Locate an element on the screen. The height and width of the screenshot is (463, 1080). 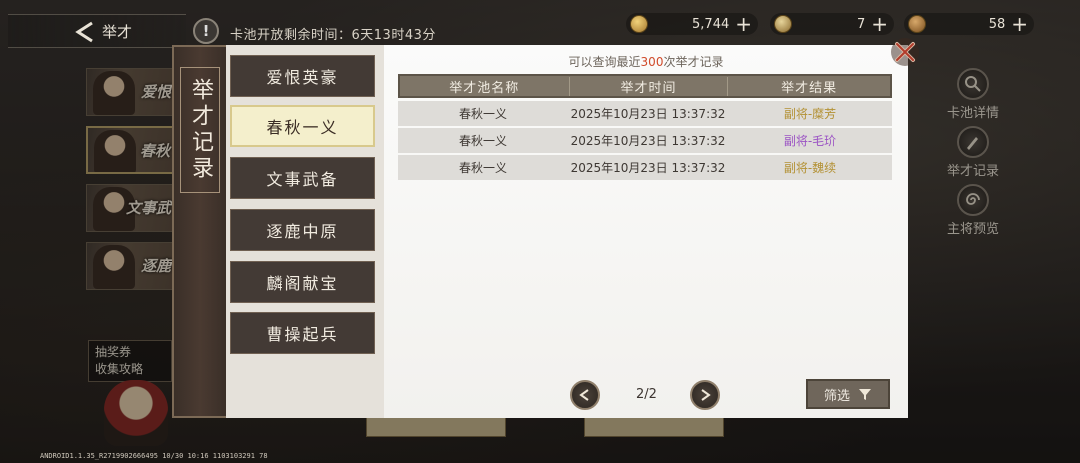
column-header-result: 举才结果 is located at coordinates (808, 86).